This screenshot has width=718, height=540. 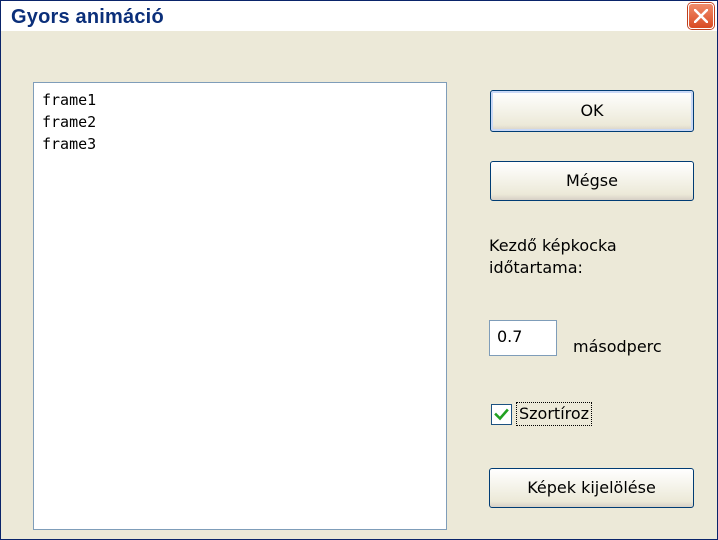 I want to click on close-button, so click(x=701, y=16).